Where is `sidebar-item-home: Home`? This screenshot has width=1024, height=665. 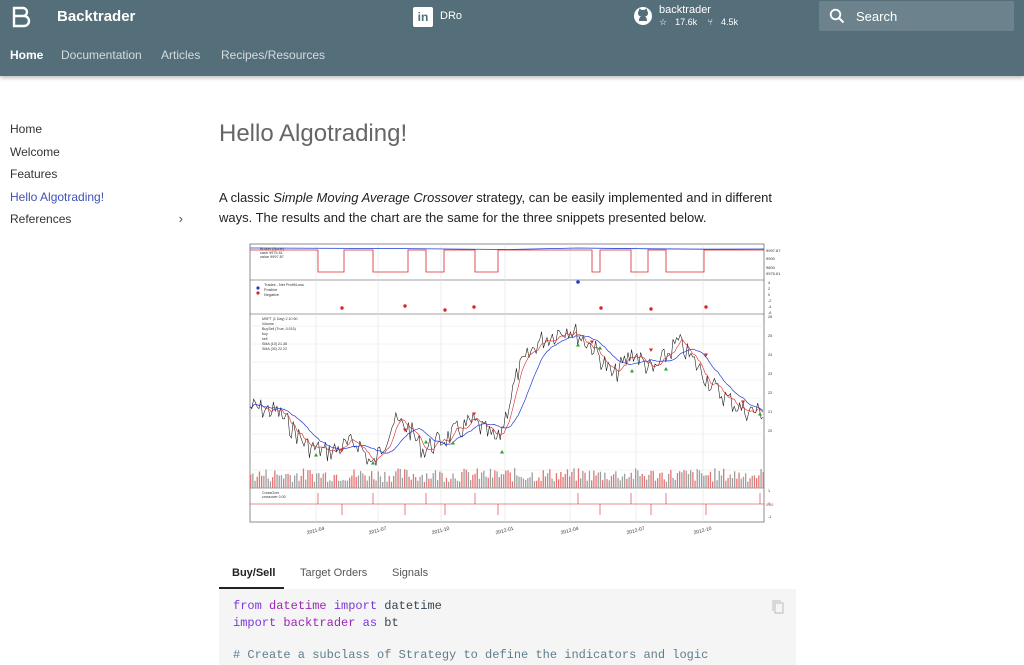
sidebar-item-home: Home is located at coordinates (97, 129).